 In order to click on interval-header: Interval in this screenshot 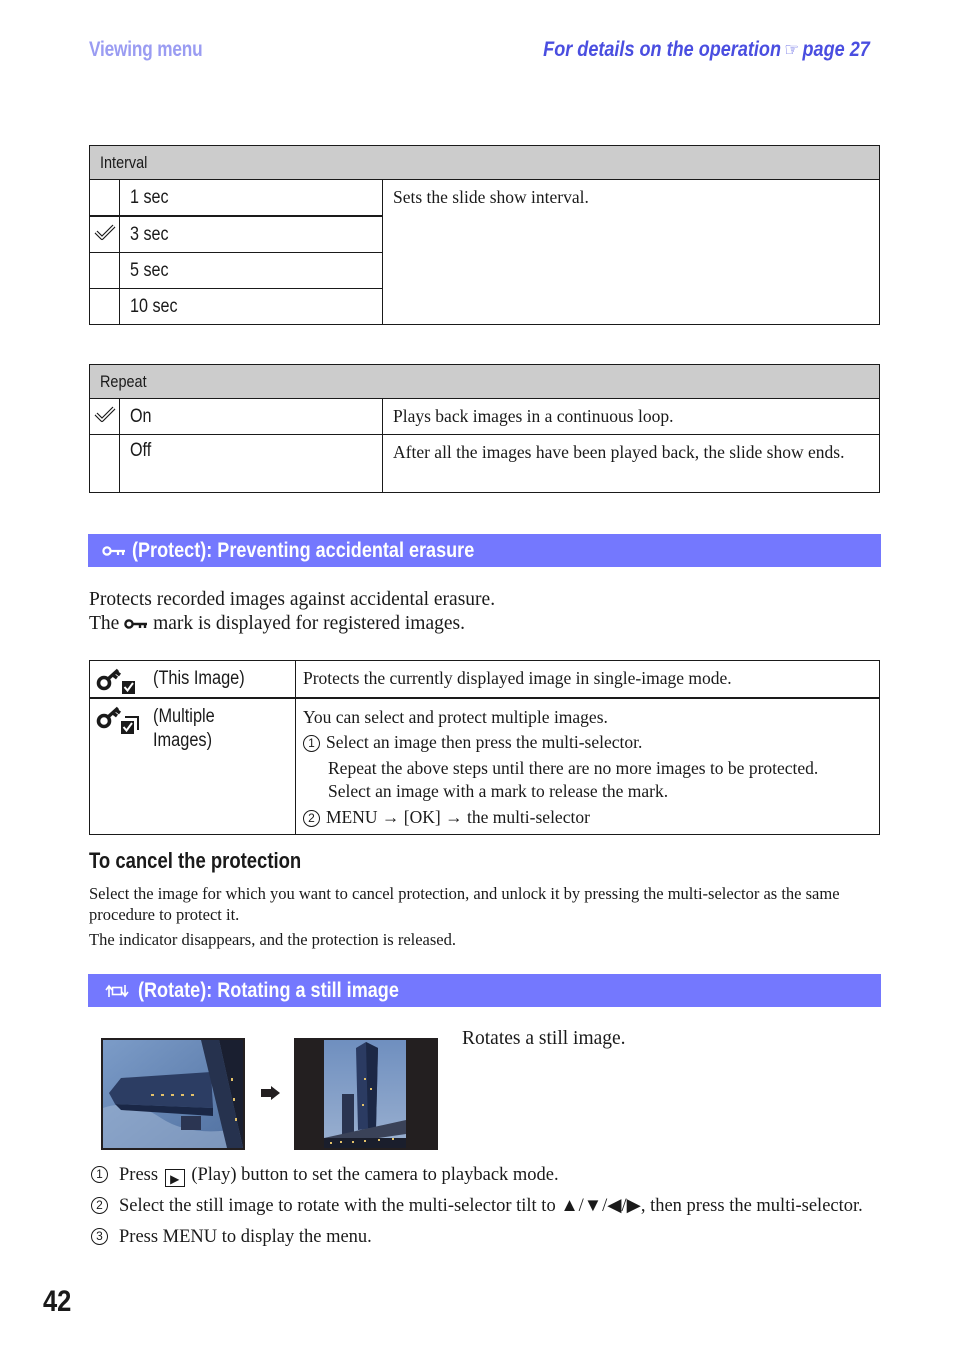, I will do `click(484, 162)`.